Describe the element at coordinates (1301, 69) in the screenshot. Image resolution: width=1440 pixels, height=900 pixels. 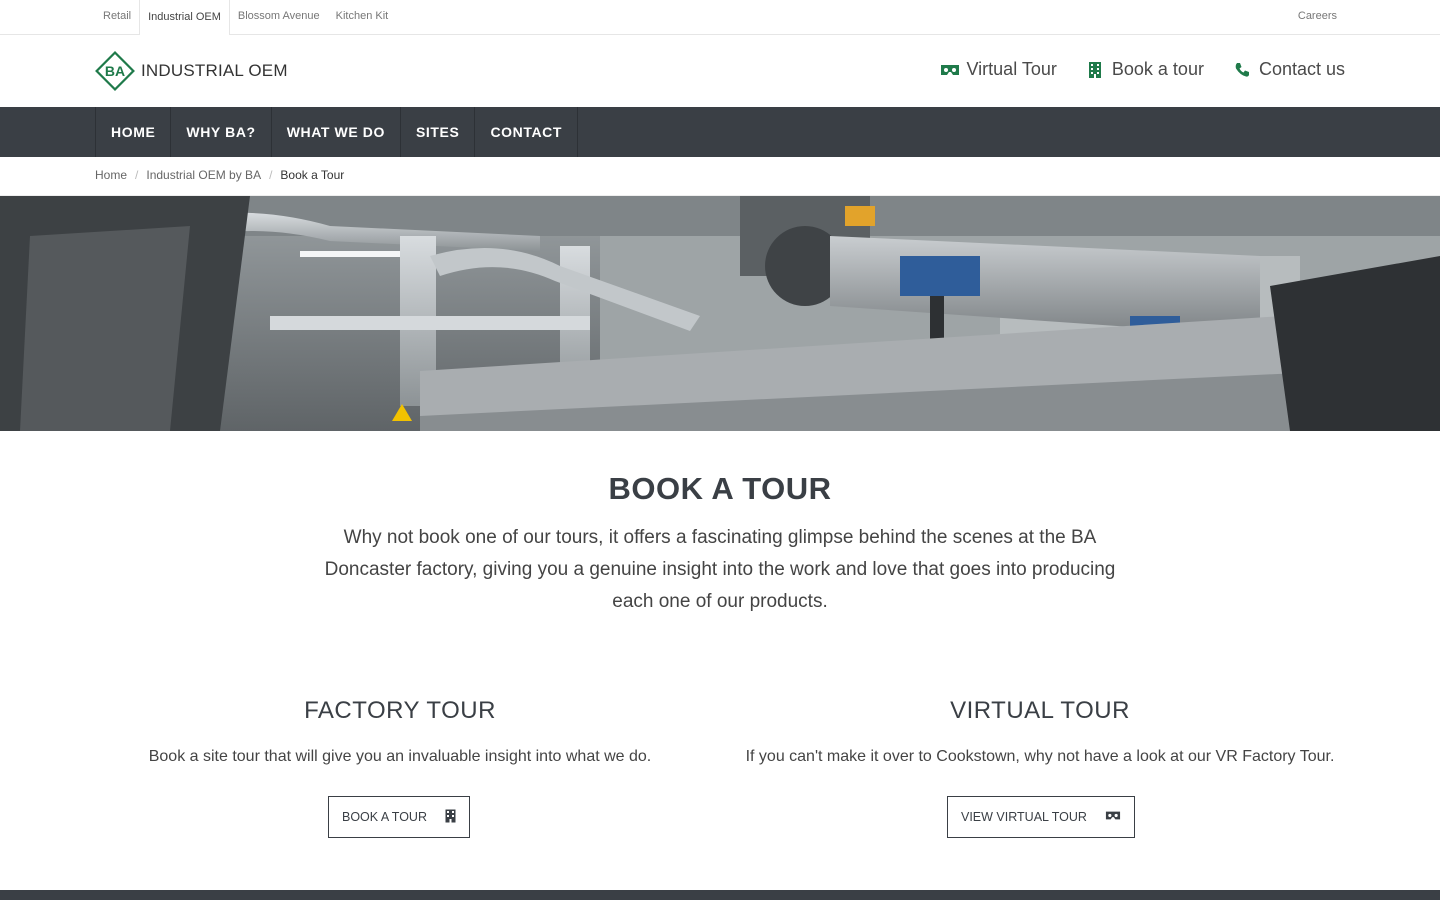
I see `contact-label: Contact us` at that location.